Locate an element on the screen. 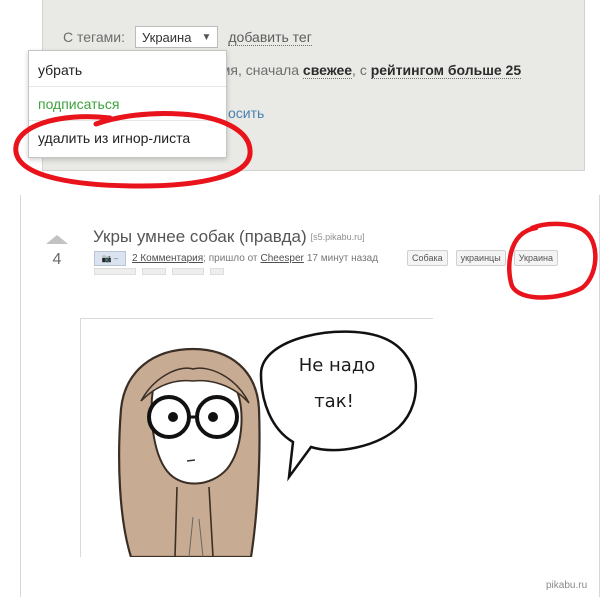  chevron-down-icon: ▼ is located at coordinates (206, 37).